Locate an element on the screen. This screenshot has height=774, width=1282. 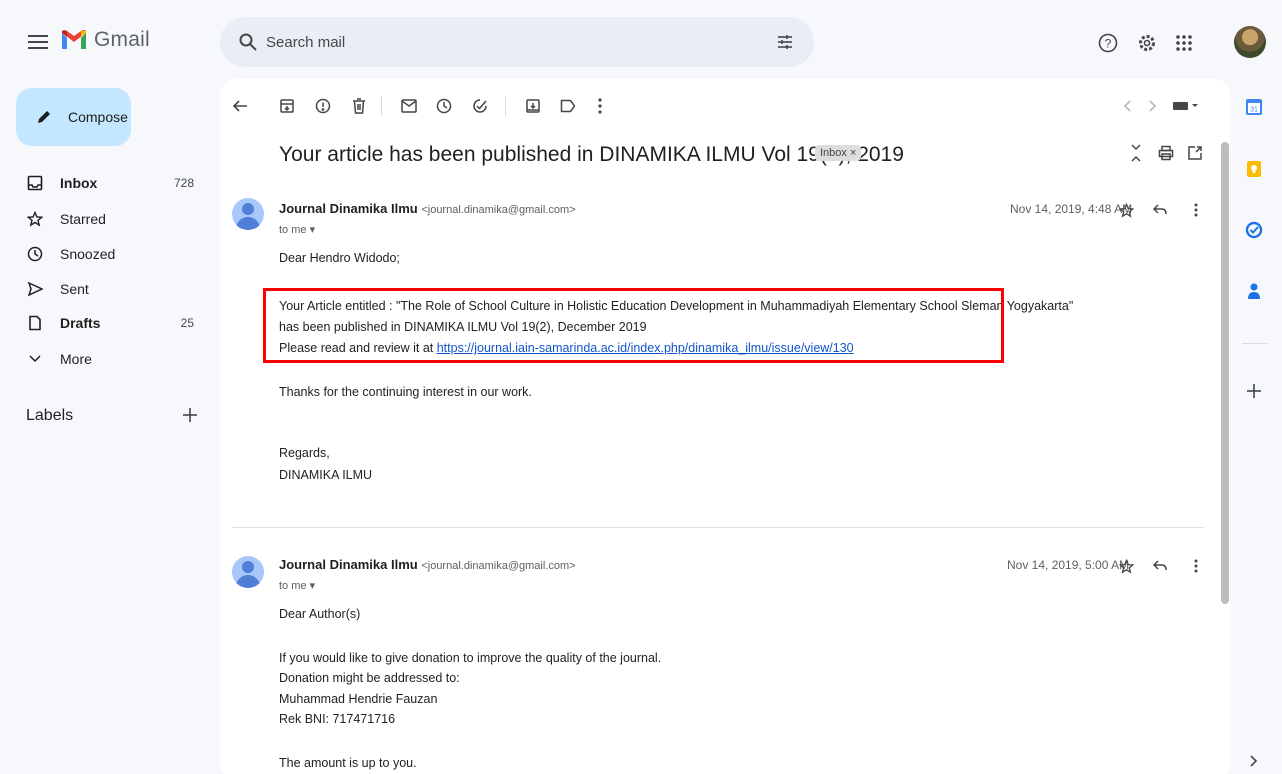
keyboard-input-tools-icon is located at coordinates (1185, 106).